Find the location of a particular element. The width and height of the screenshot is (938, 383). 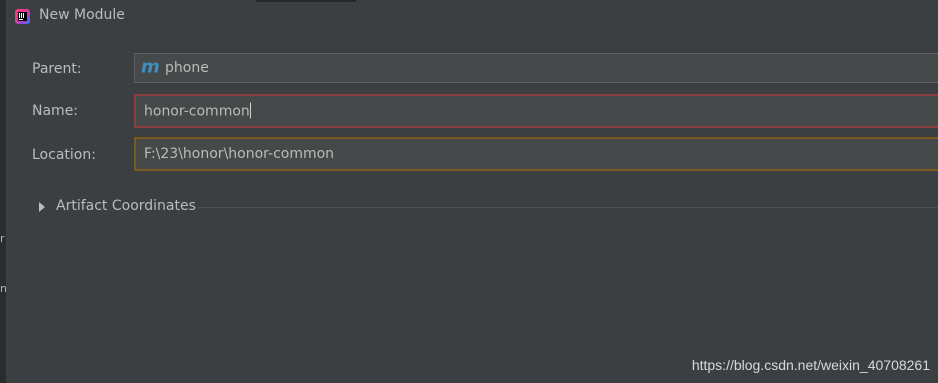

section-label: Artifact Coordinates is located at coordinates (126, 206).